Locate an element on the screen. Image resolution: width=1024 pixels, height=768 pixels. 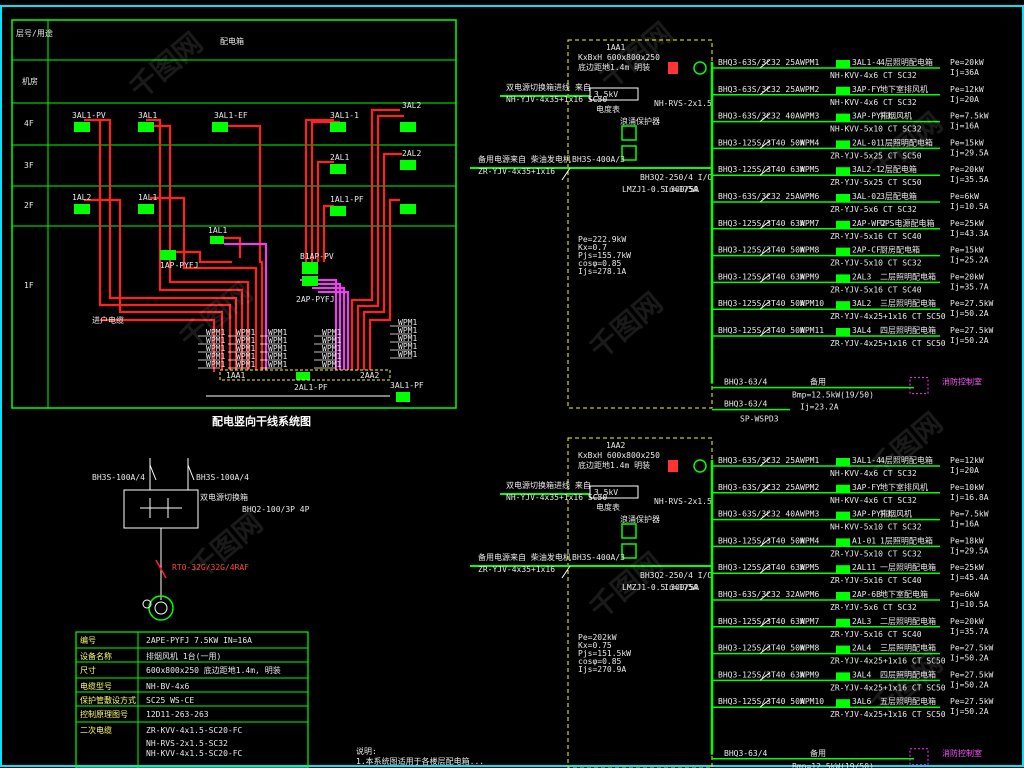
table-cell-value: ZR-KVV-4x1.5-SC20-FC is located at coordinates (194, 730).